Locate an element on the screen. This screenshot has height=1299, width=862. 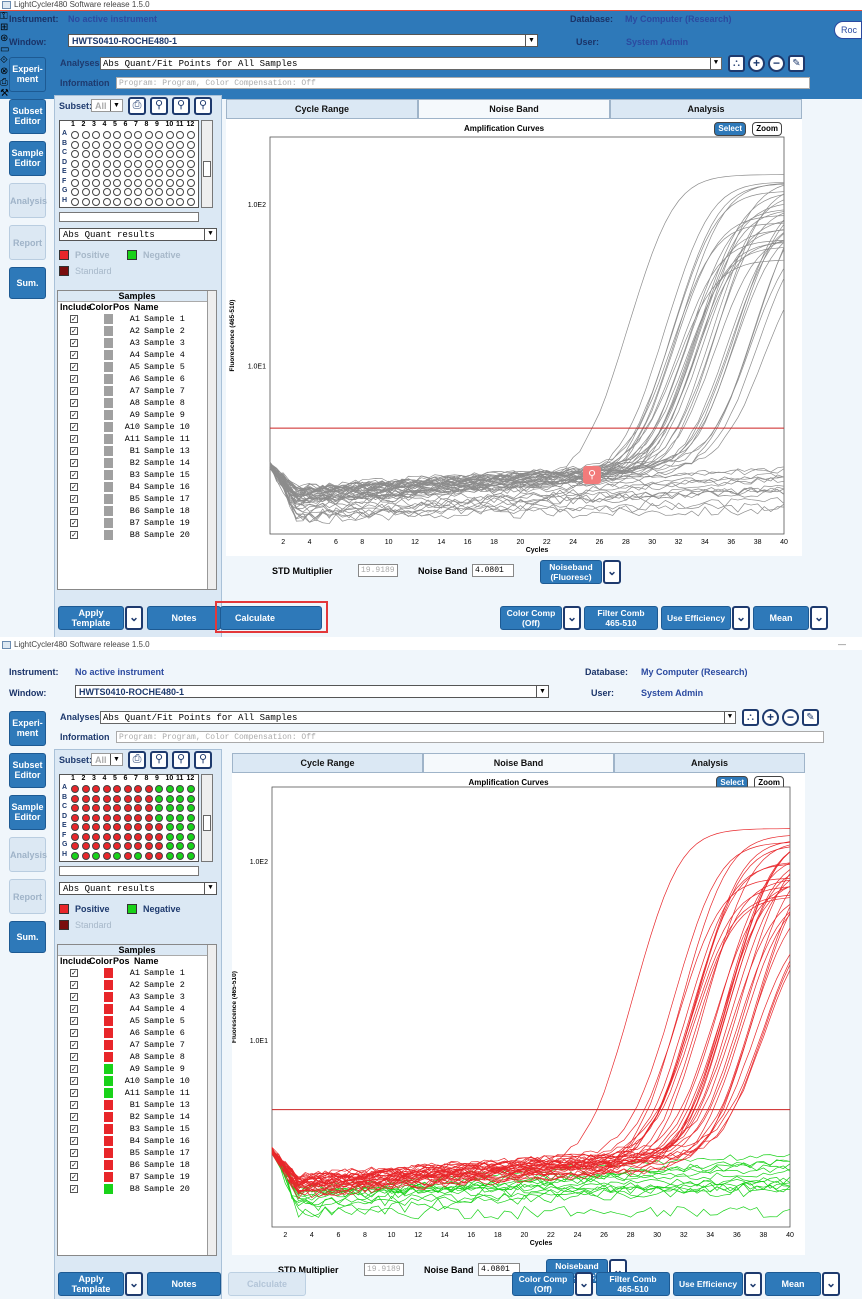
nav-summary-button: Sum. is located at coordinates (27, 937).